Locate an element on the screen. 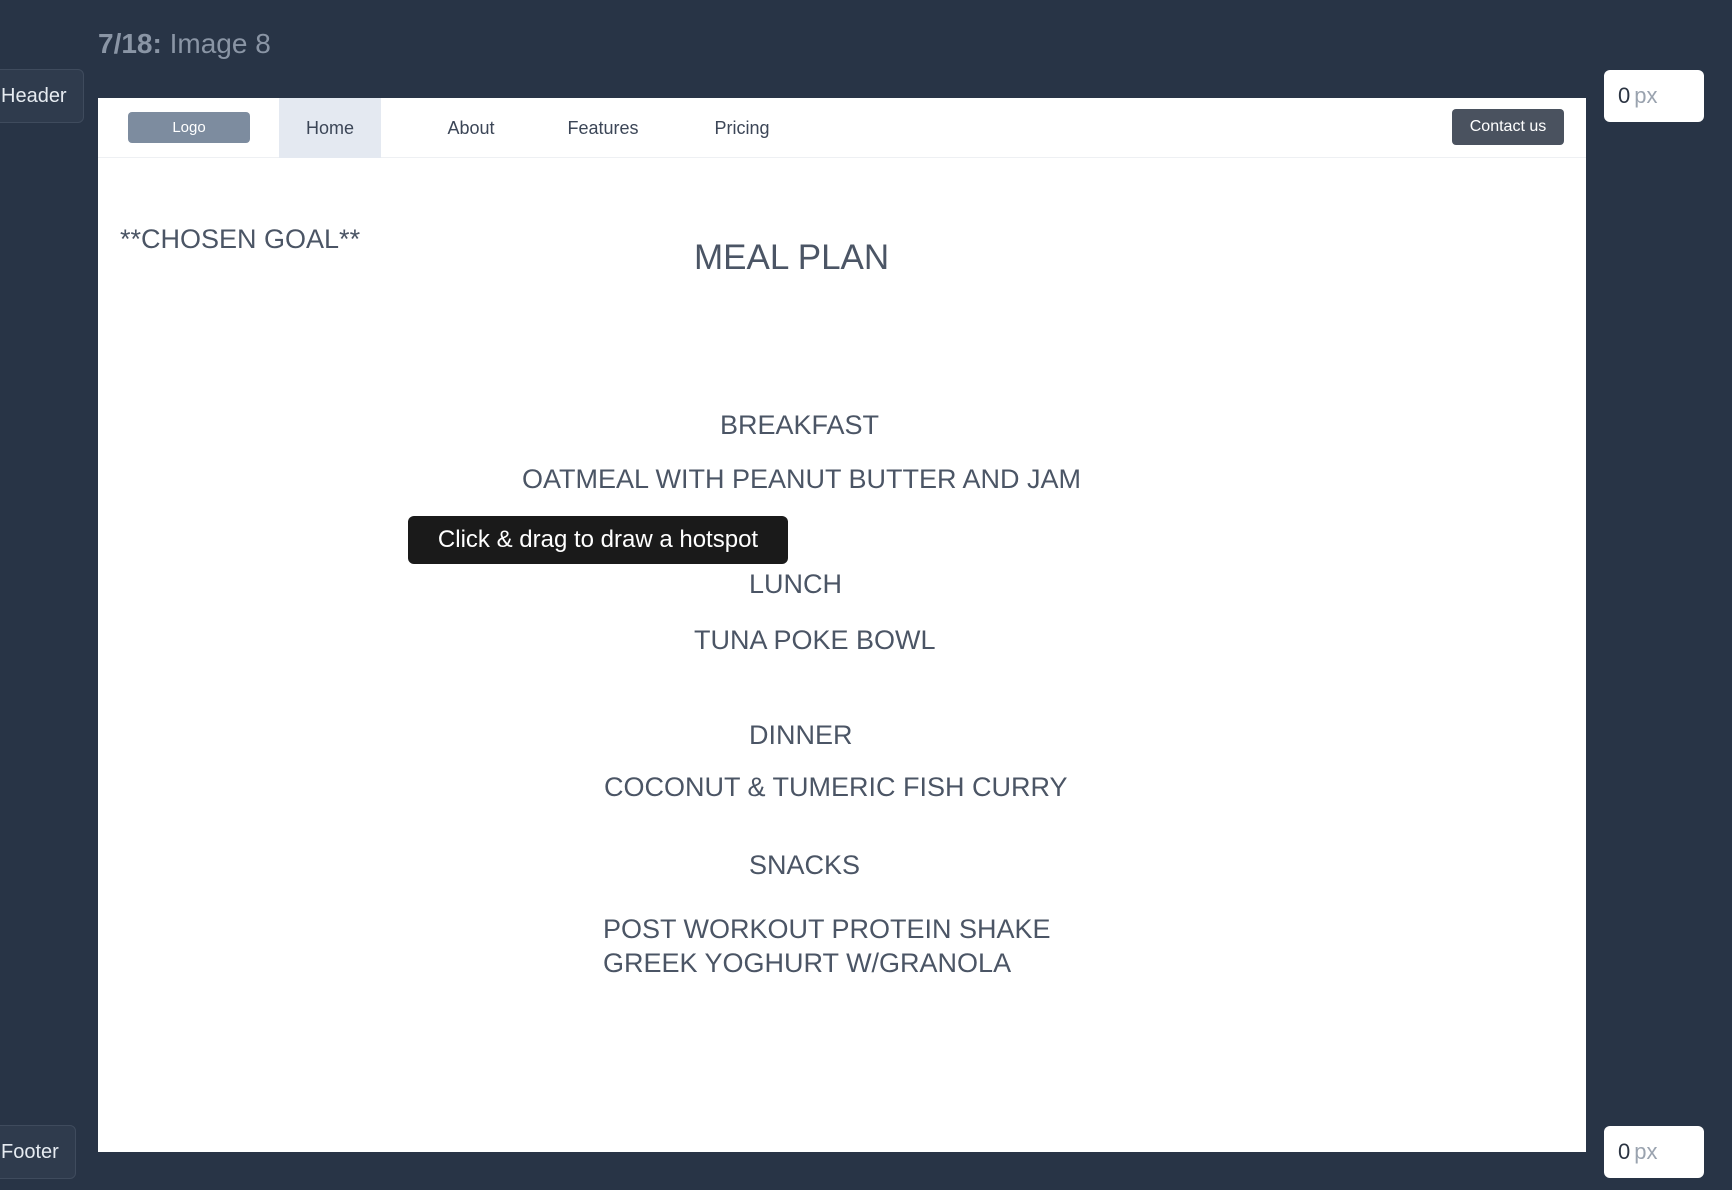 The width and height of the screenshot is (1732, 1190). footer-offset-value: 0 is located at coordinates (1624, 1151).